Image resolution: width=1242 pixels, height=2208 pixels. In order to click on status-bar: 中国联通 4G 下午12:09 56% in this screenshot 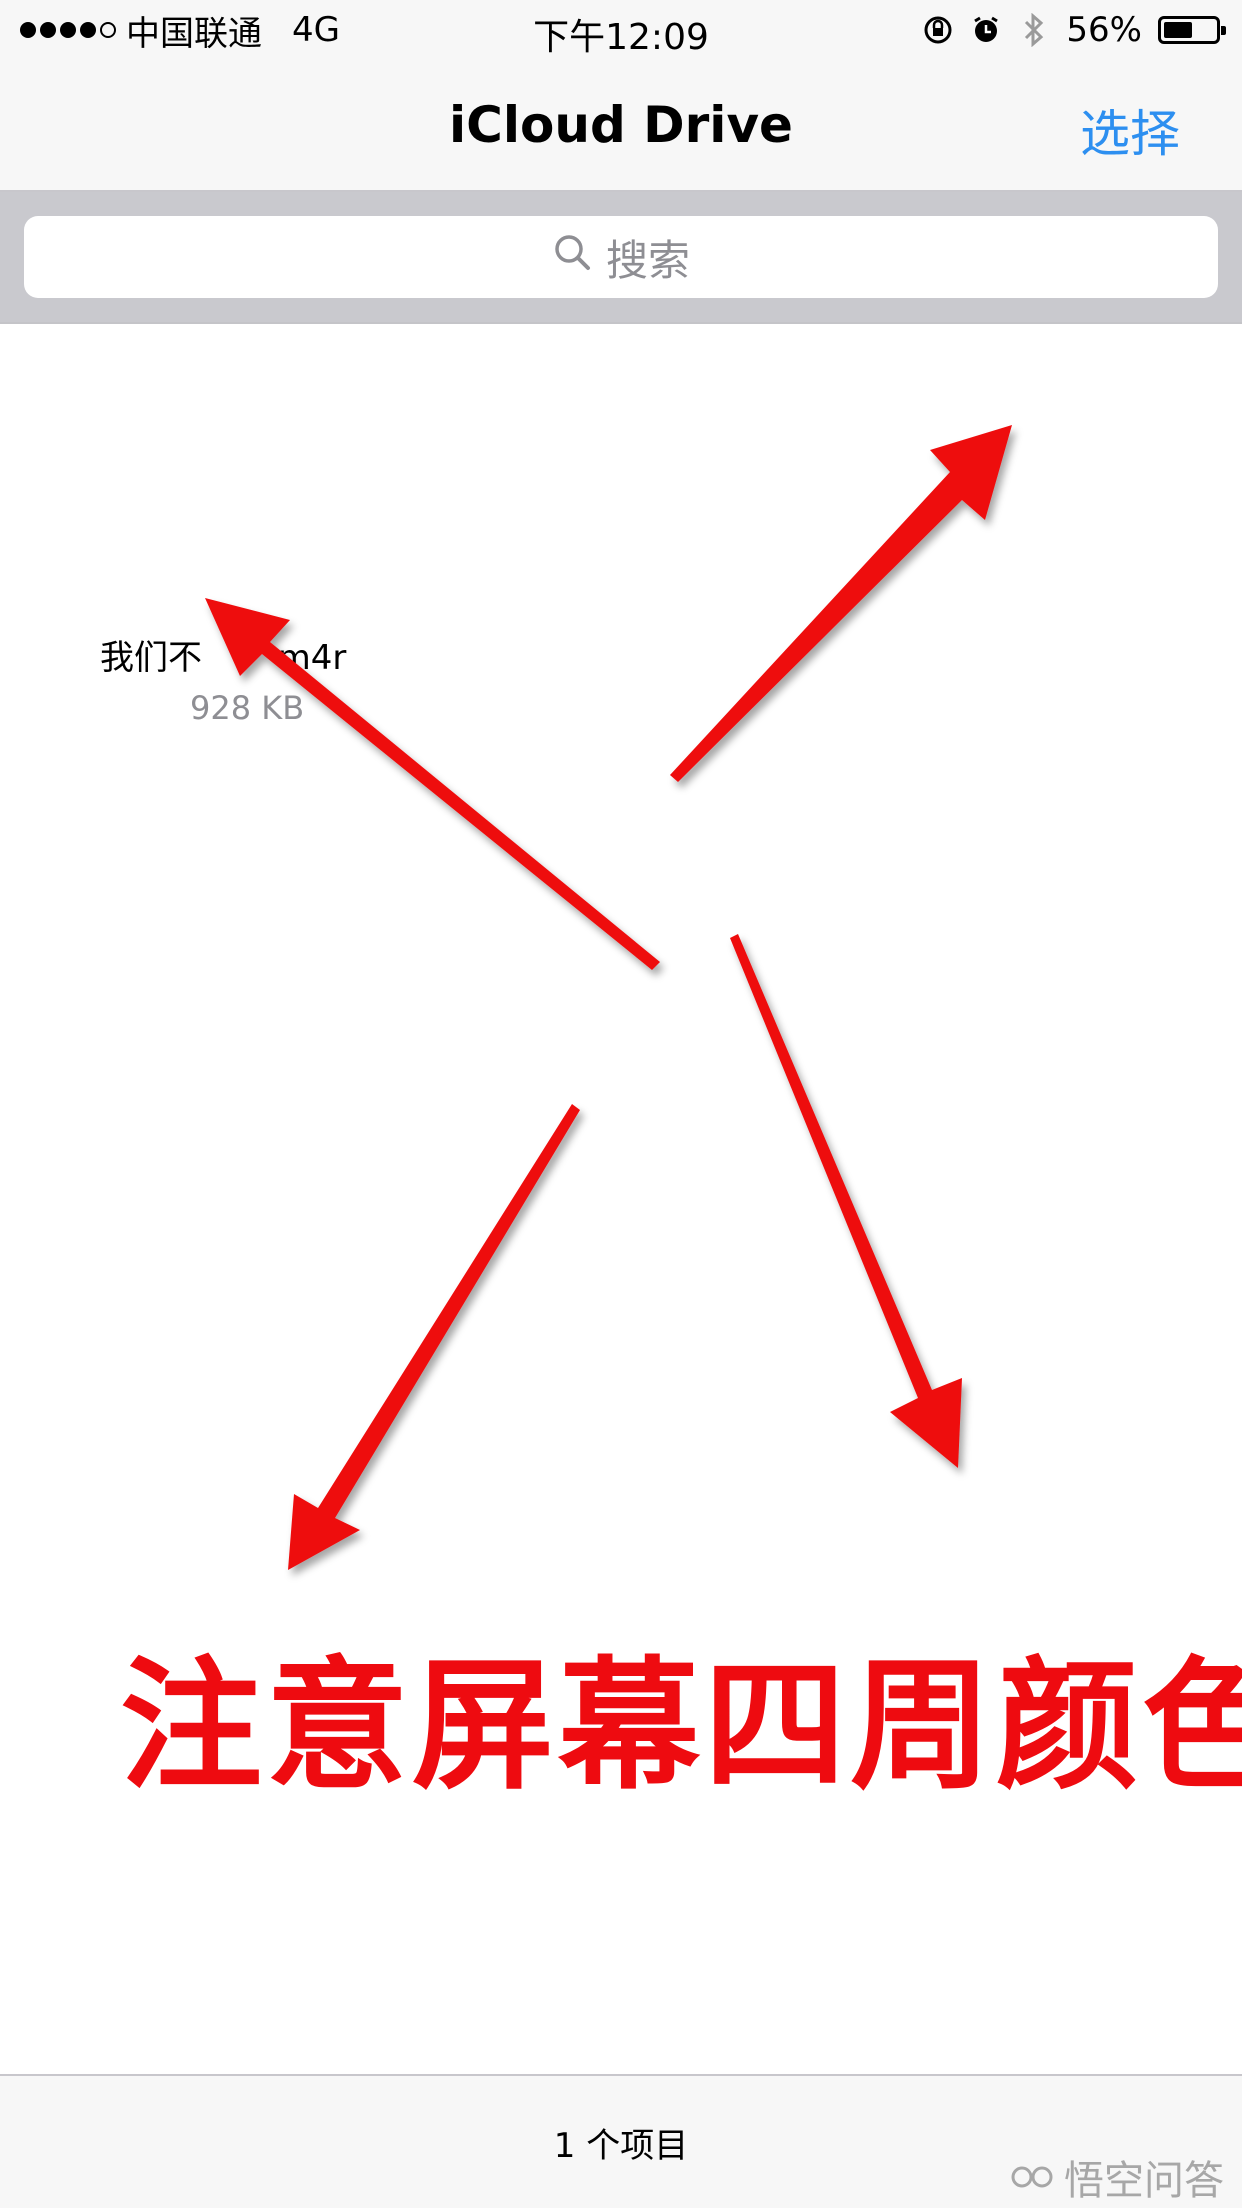, I will do `click(621, 31)`.